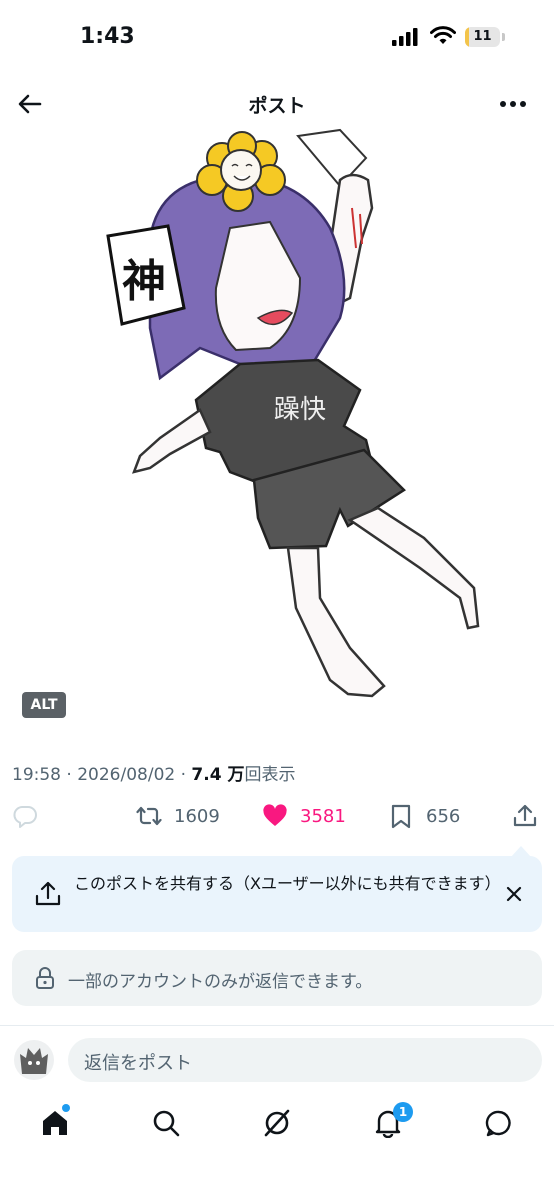 Image resolution: width=554 pixels, height=1200 pixels. Describe the element at coordinates (66, 1108) in the screenshot. I see `home-unread-dot` at that location.